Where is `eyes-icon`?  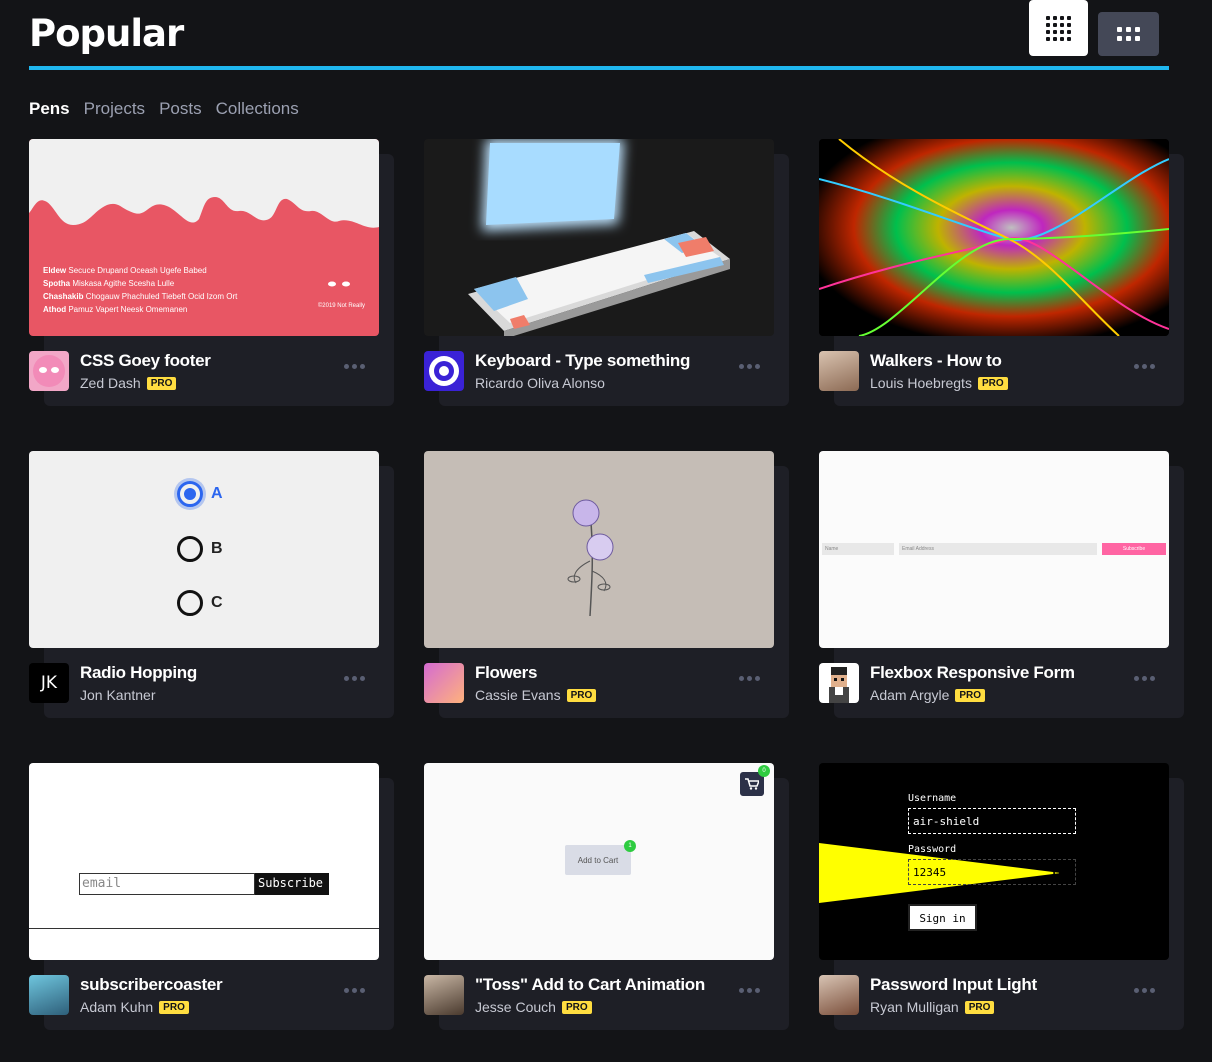 eyes-icon is located at coordinates (339, 284).